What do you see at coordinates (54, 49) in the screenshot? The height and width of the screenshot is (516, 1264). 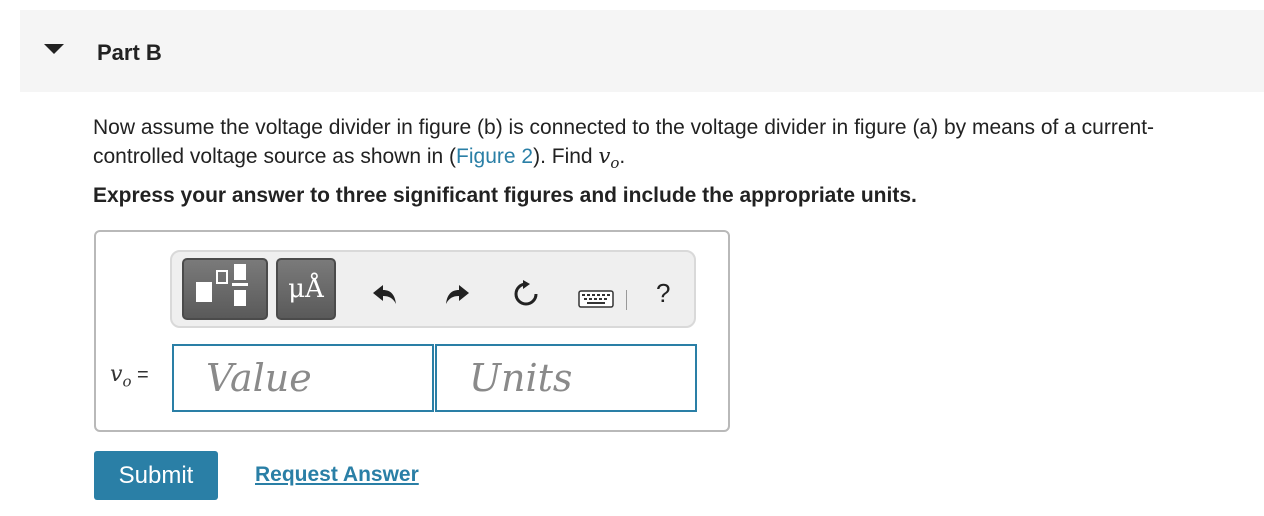 I see `collapse-caret-icon` at bounding box center [54, 49].